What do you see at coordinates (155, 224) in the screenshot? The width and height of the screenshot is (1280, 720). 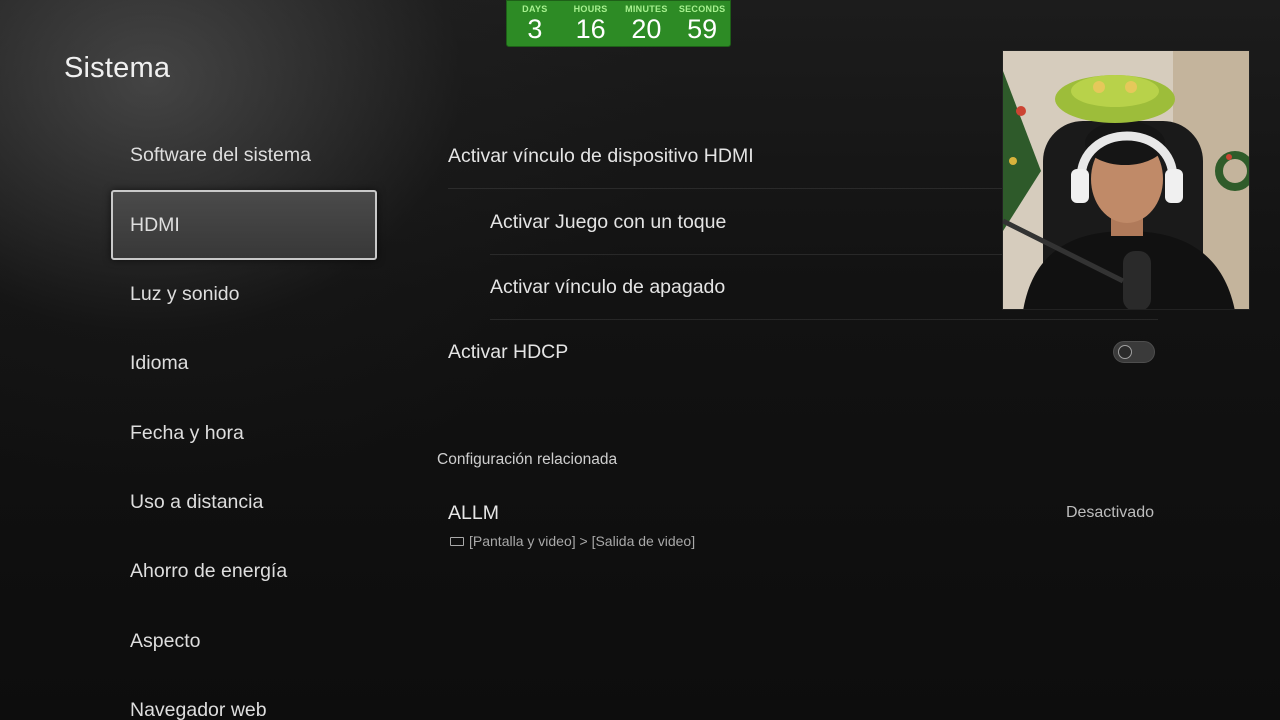 I see `sidebar-item-label: HDMI` at bounding box center [155, 224].